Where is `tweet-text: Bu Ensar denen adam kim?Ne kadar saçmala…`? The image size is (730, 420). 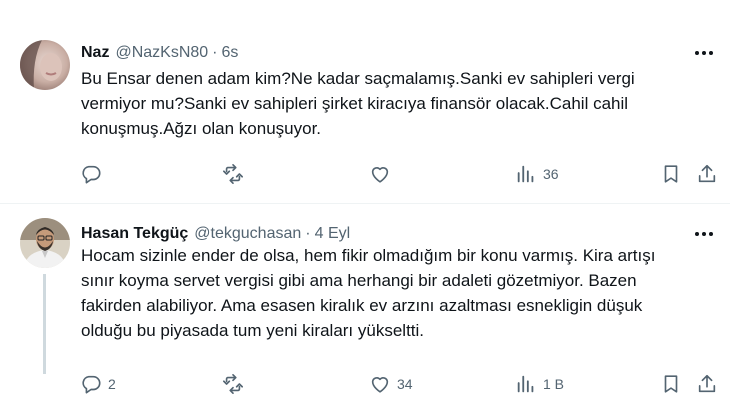 tweet-text: Bu Ensar denen adam kim?Ne kadar saçmala… is located at coordinates (358, 103).